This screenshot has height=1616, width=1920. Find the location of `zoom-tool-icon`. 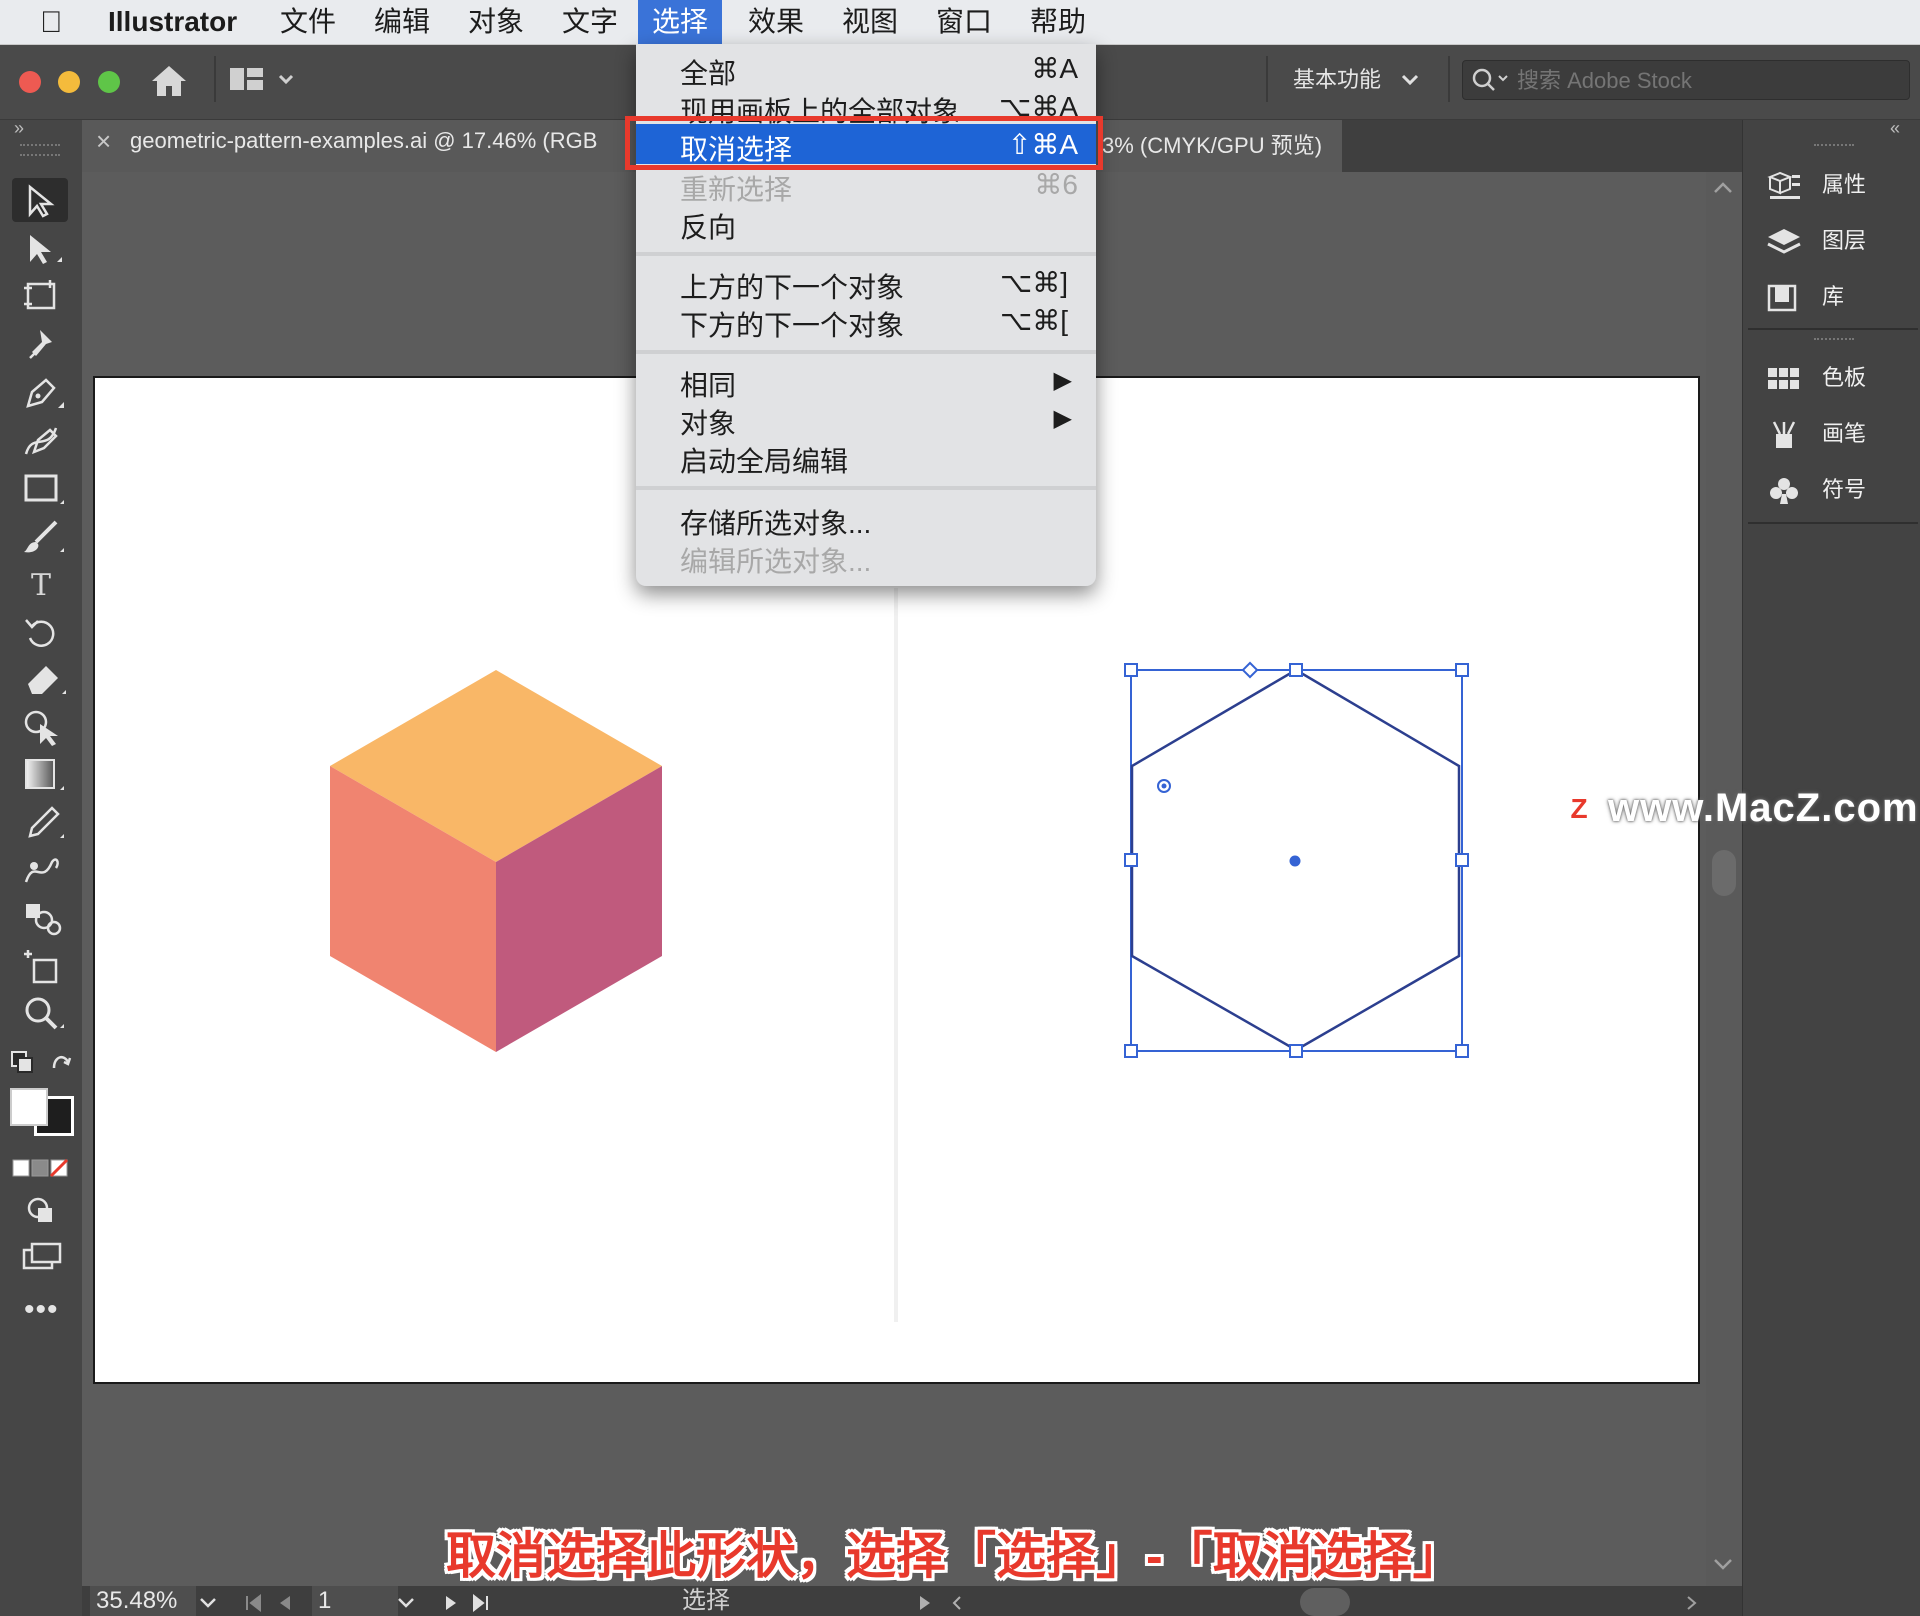

zoom-tool-icon is located at coordinates (44, 1013).